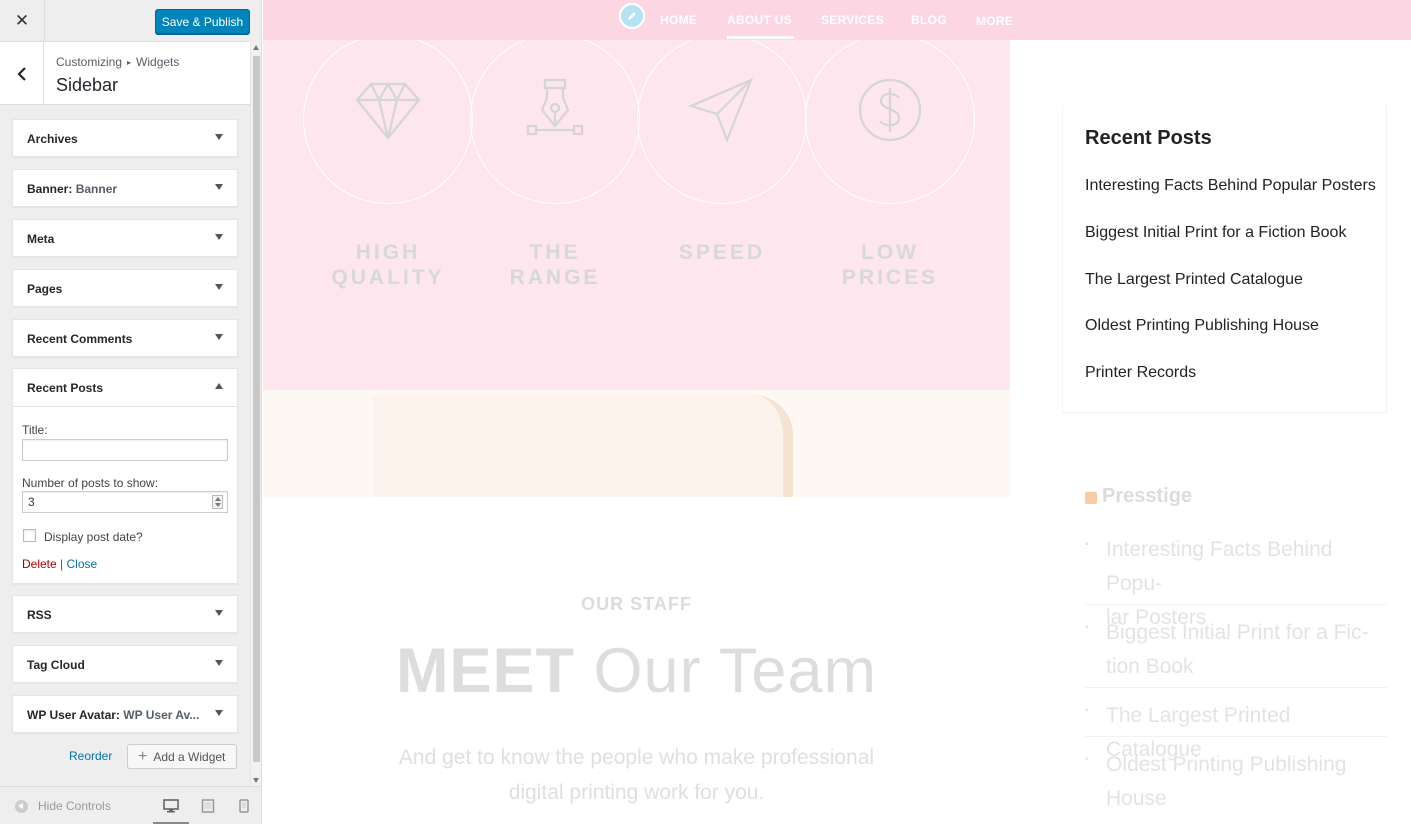 The image size is (1411, 824). What do you see at coordinates (93, 537) in the screenshot?
I see `display-date-label: Display post date?` at bounding box center [93, 537].